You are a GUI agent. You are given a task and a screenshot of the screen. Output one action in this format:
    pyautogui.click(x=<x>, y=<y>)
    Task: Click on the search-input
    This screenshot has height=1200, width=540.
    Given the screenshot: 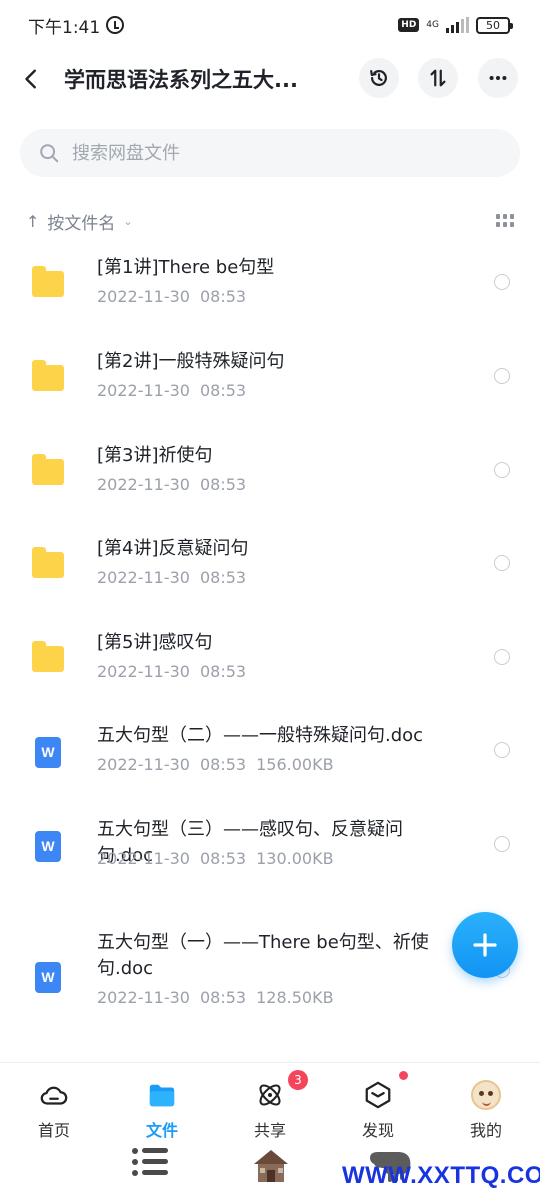 What is the action you would take?
    pyautogui.click(x=272, y=153)
    